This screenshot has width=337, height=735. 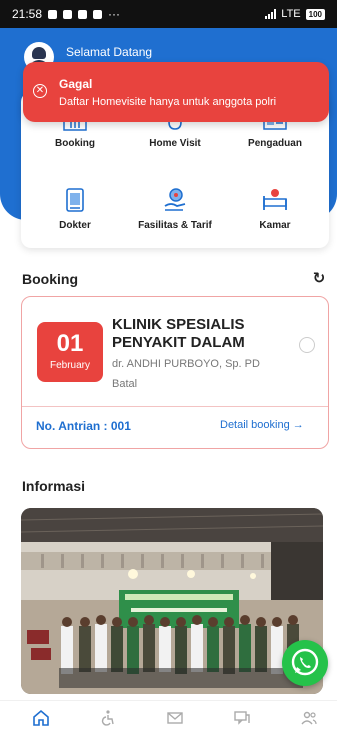 I want to click on doctor-icon, so click(x=75, y=200).